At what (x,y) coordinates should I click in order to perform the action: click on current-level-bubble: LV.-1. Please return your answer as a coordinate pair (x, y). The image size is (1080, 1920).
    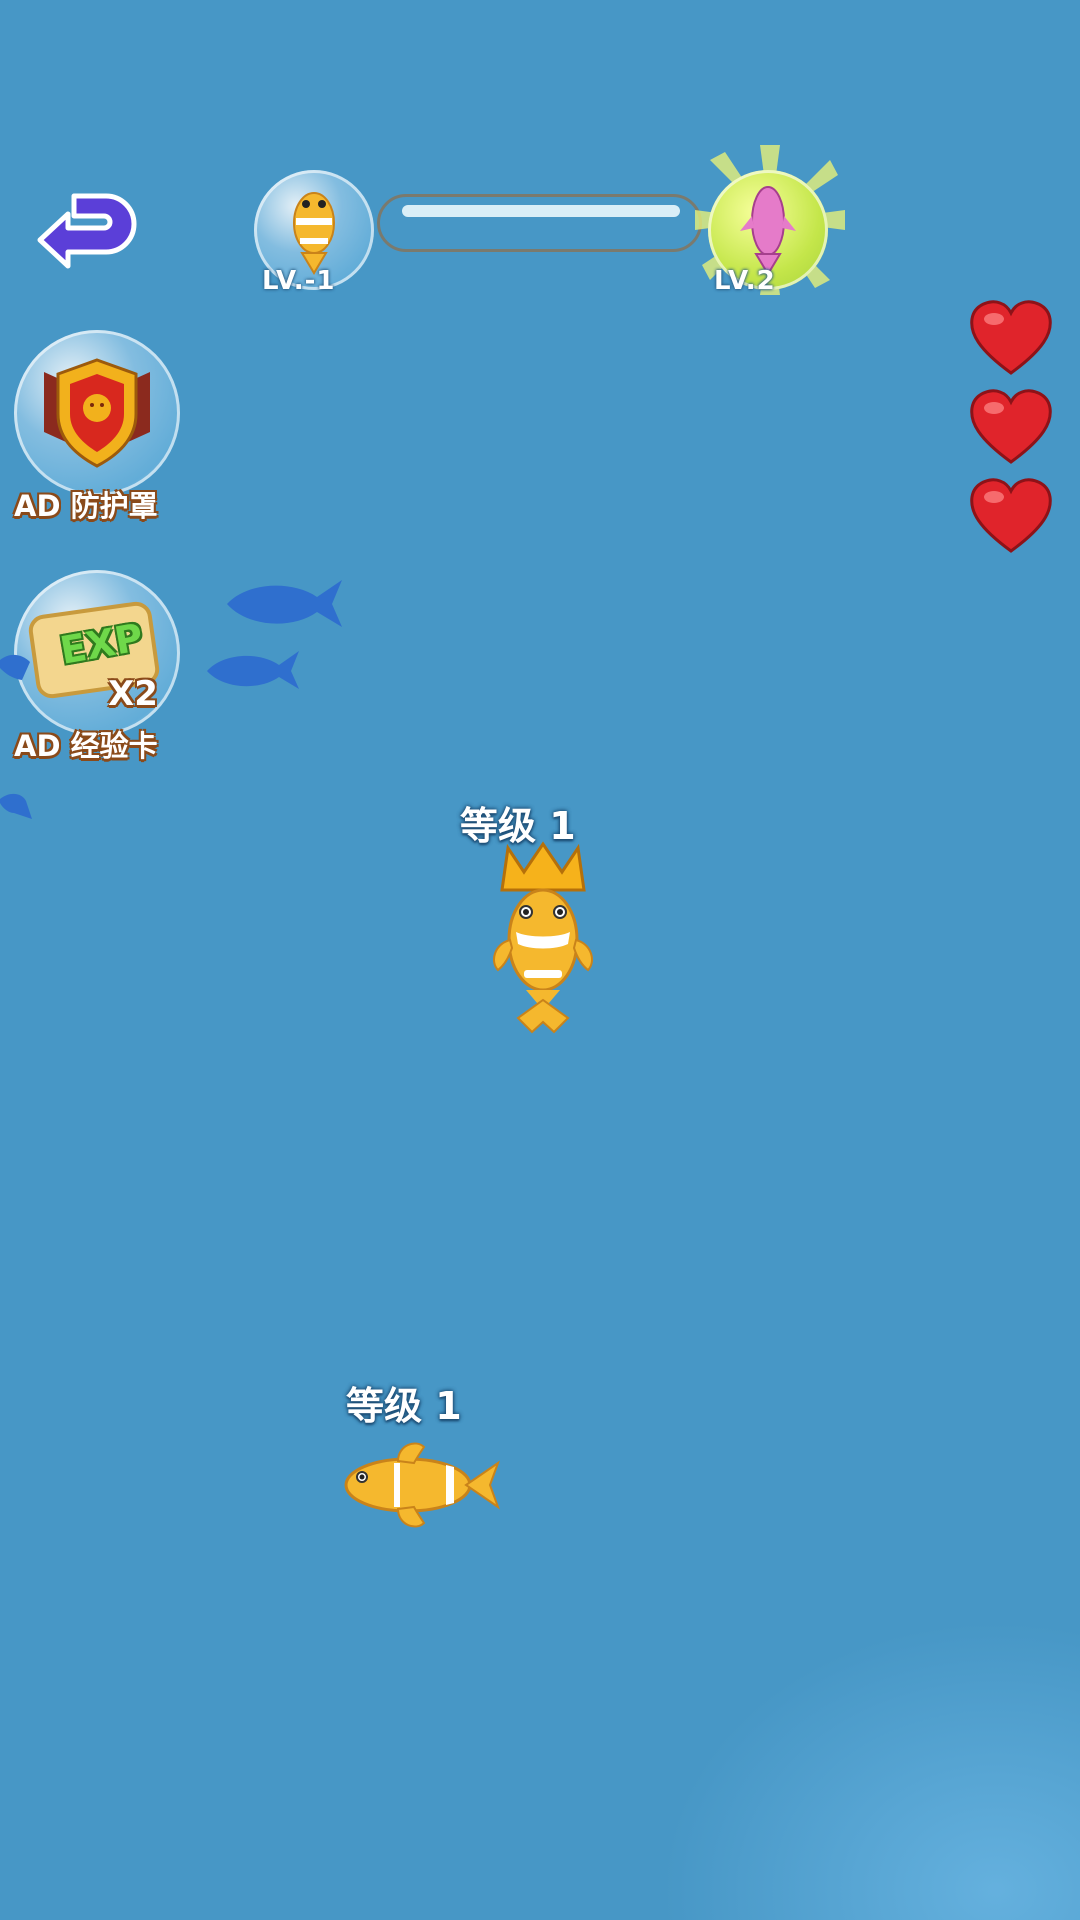
    Looking at the image, I should click on (314, 233).